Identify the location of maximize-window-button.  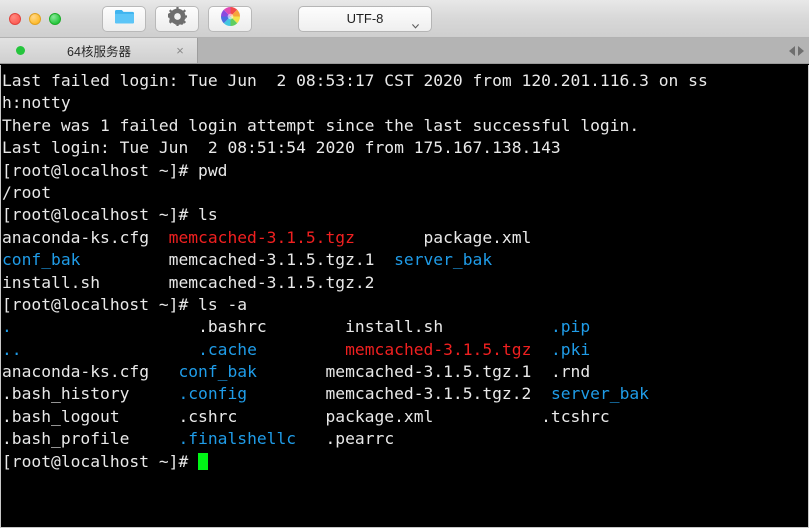
(55, 18).